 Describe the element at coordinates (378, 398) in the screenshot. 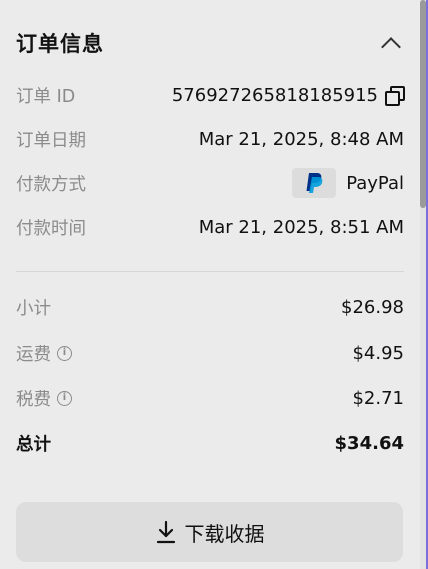

I see `tax-value: $2.71` at that location.